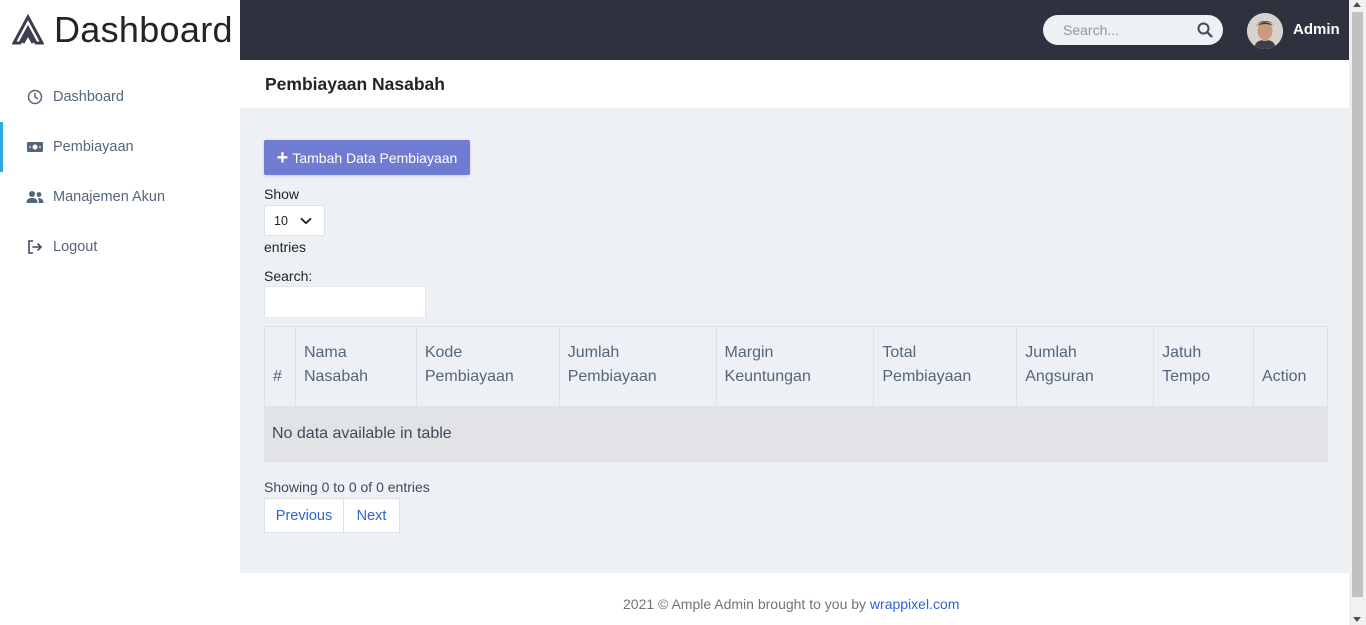 The height and width of the screenshot is (625, 1366). Describe the element at coordinates (35, 97) in the screenshot. I see `clock-icon` at that location.